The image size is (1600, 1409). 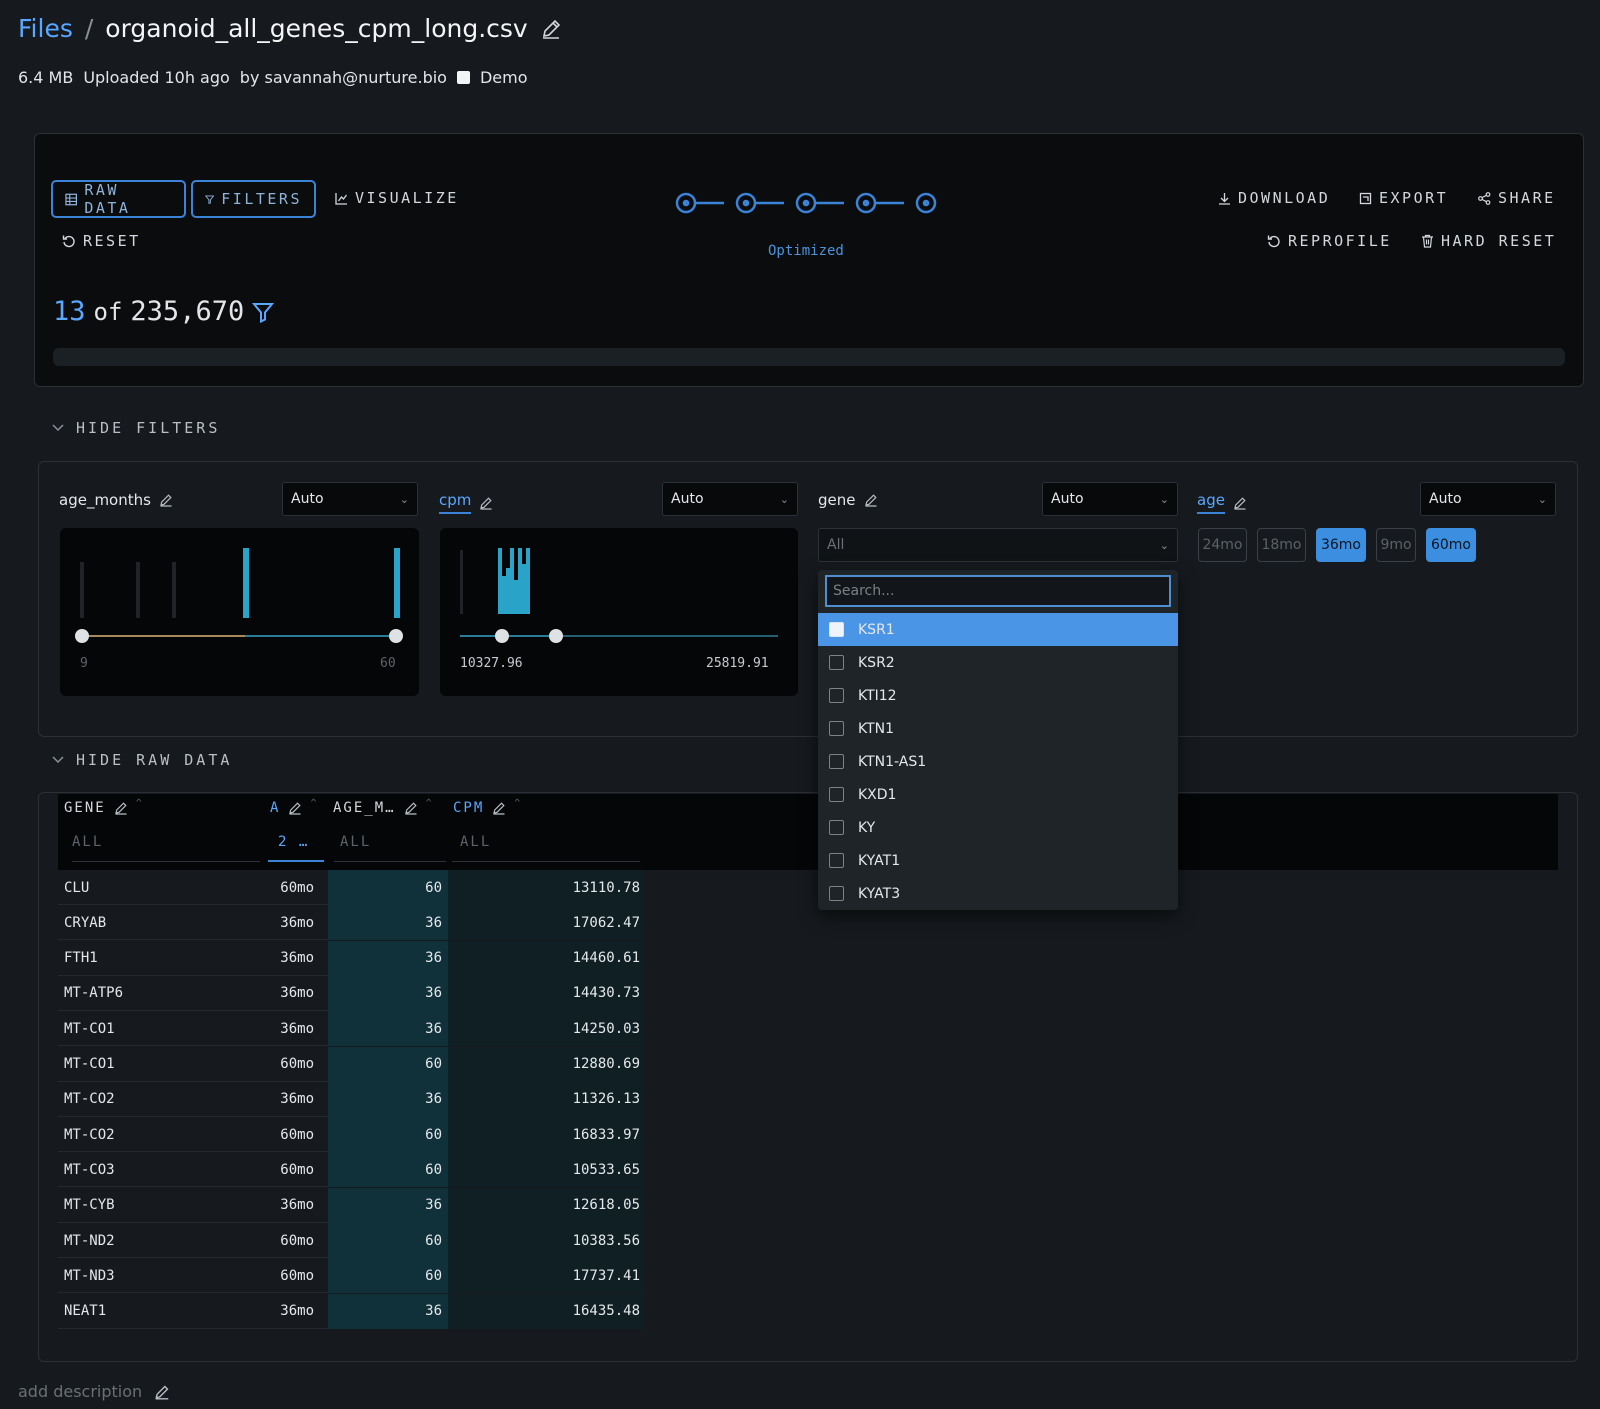 What do you see at coordinates (1365, 198) in the screenshot?
I see `export-icon` at bounding box center [1365, 198].